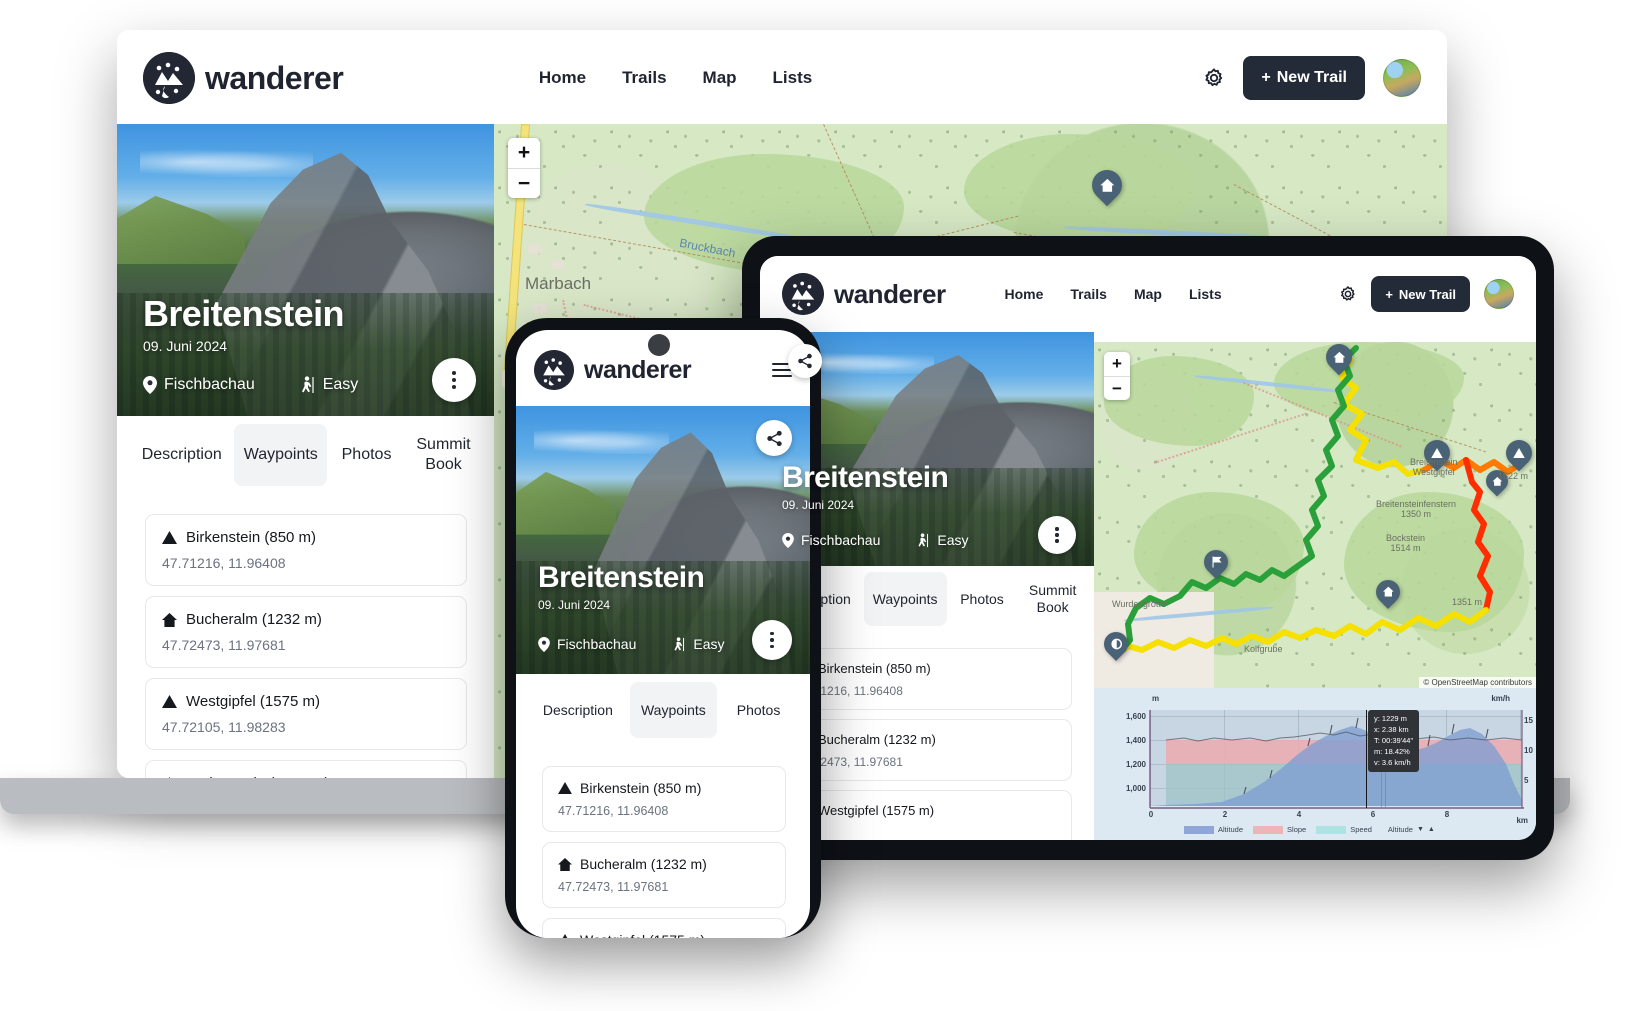 The height and width of the screenshot is (1011, 1648). I want to click on legend-item-altitude: Altitude, so click(1213, 829).